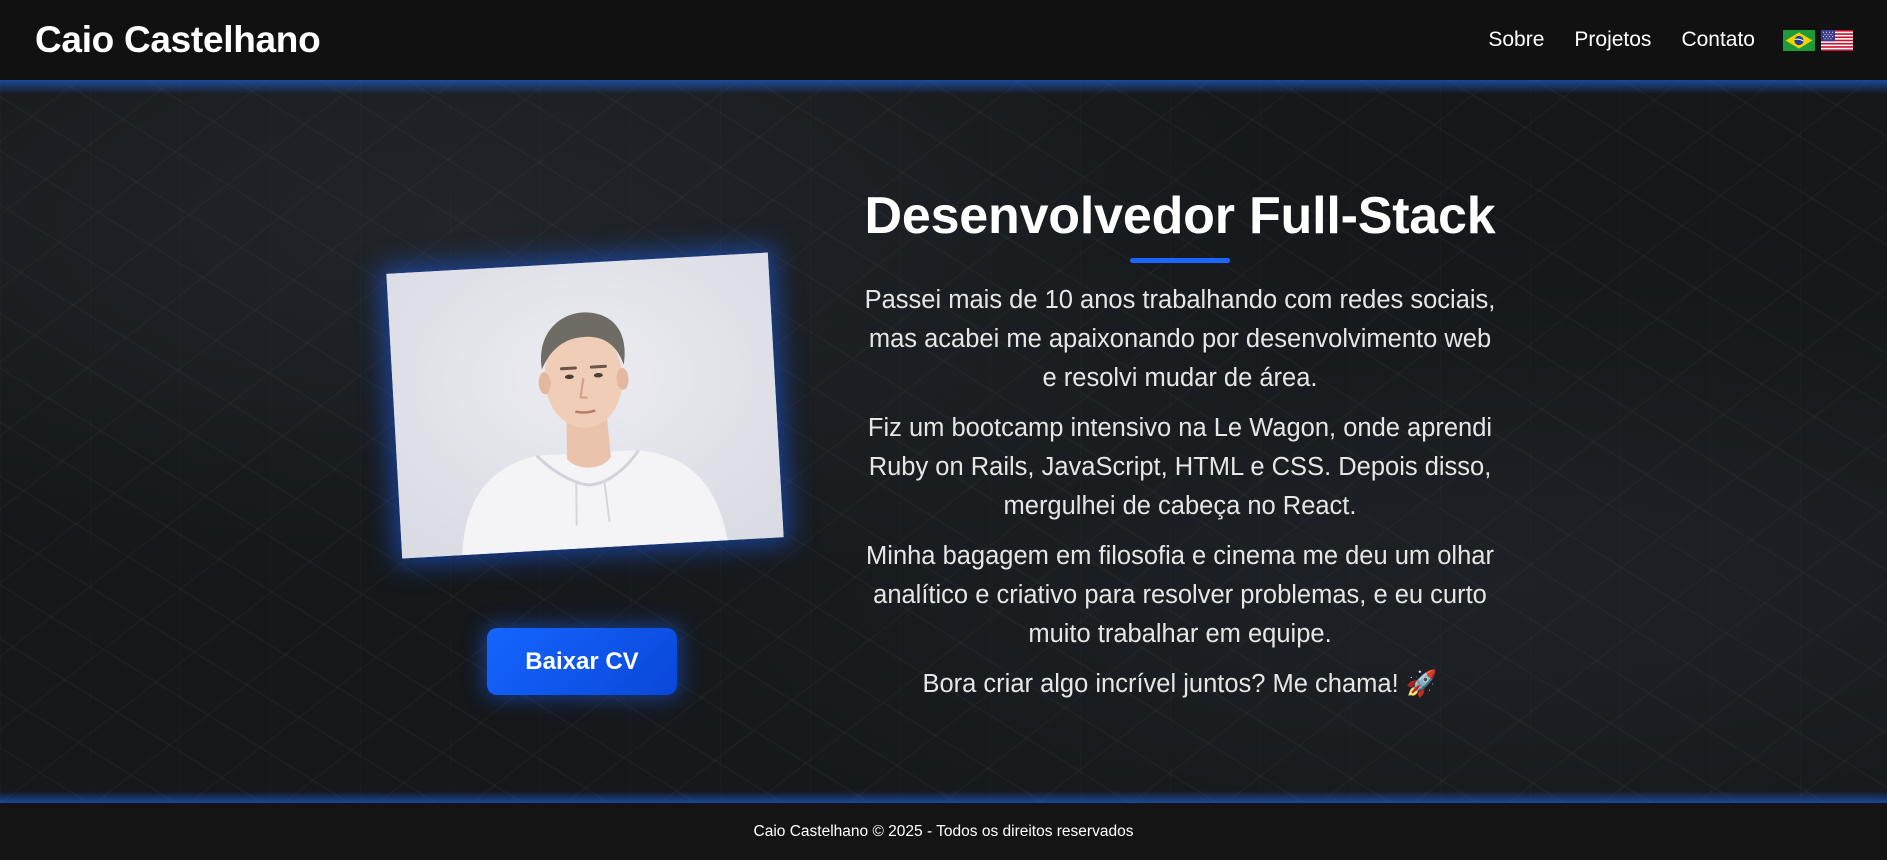 The height and width of the screenshot is (860, 1887). Describe the element at coordinates (1612, 40) in the screenshot. I see `nav-link-projetos: Projetos` at that location.